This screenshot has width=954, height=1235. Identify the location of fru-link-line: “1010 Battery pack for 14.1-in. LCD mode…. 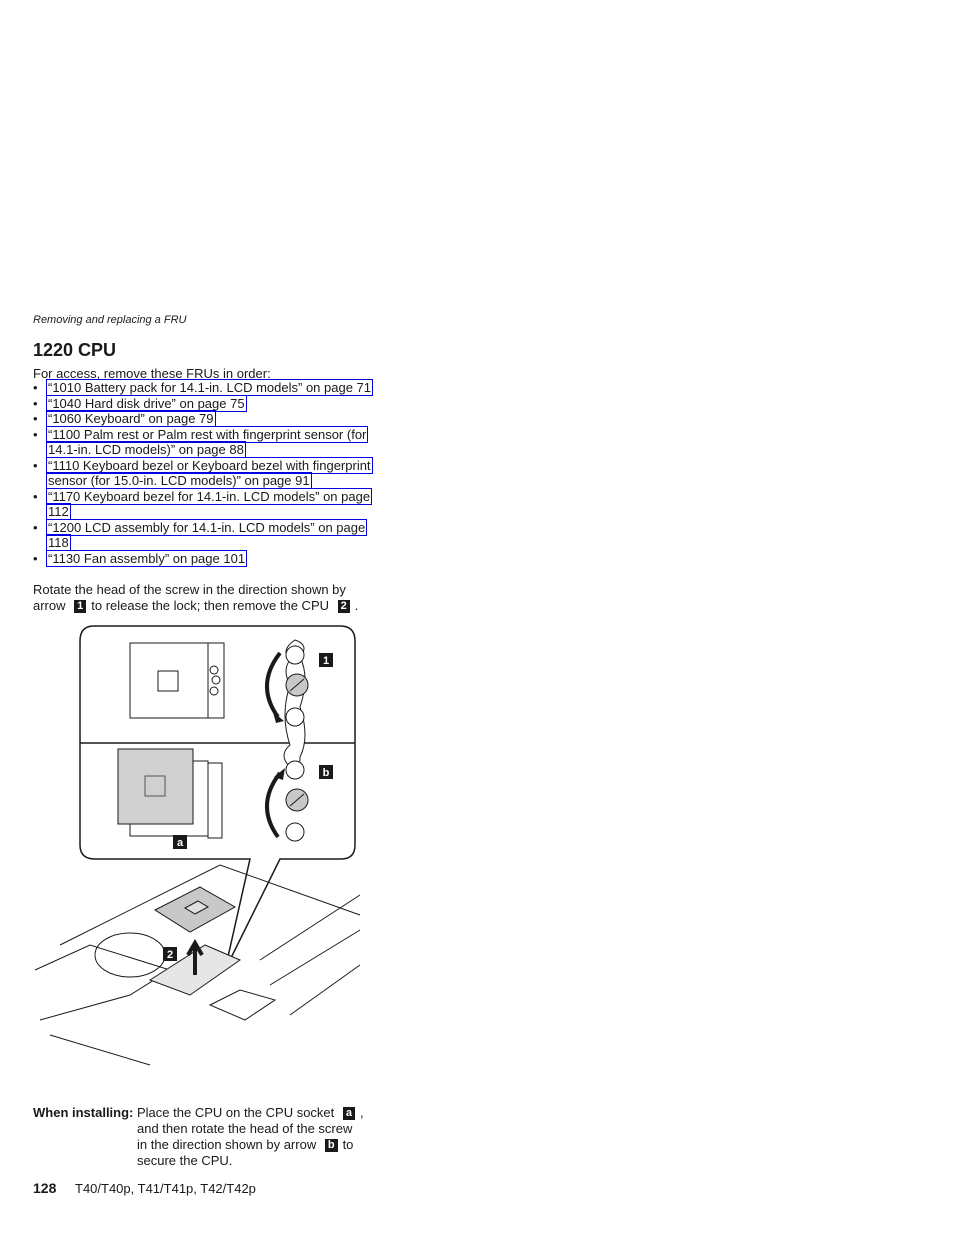
(210, 387).